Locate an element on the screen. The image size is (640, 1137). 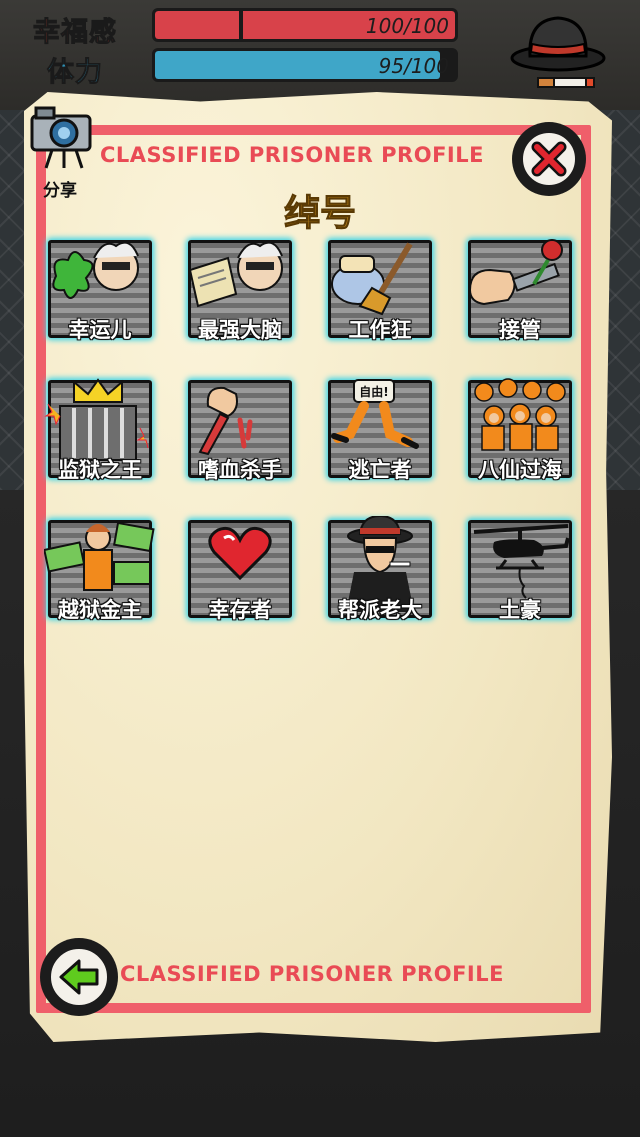
happiness-bar: 100/100 is located at coordinates (305, 25).